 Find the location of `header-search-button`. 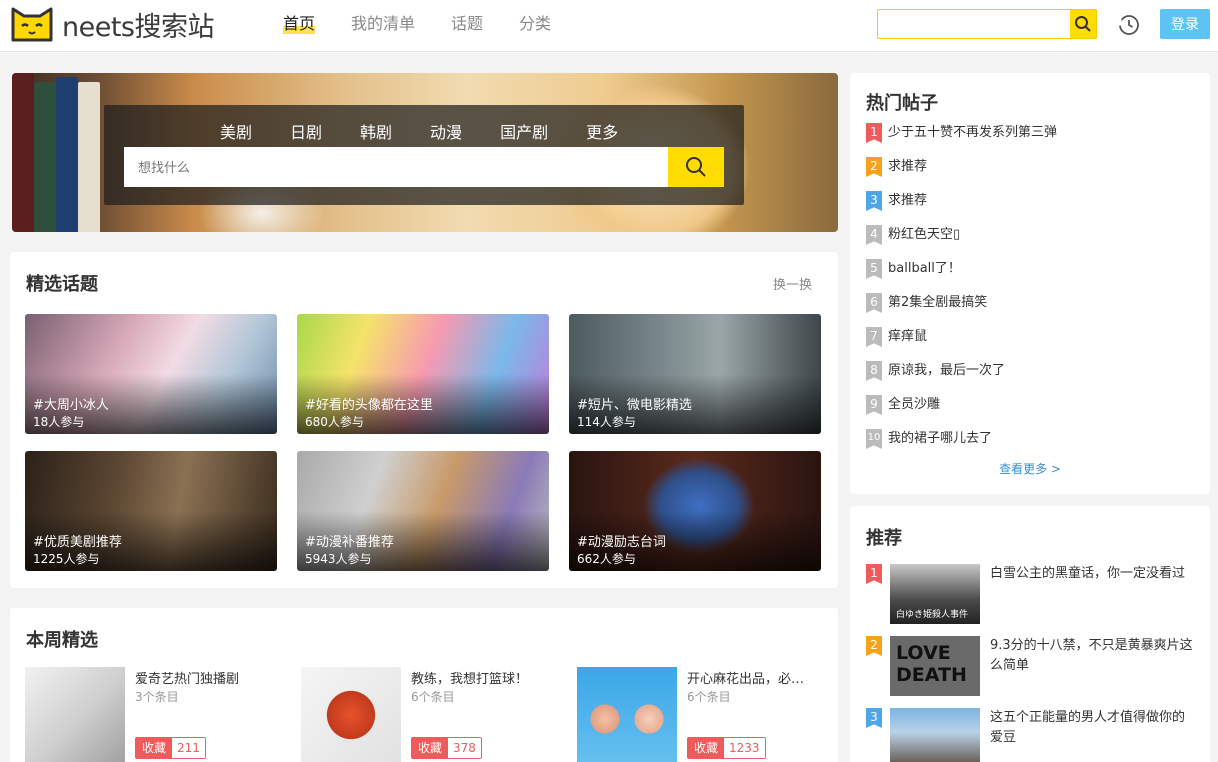

header-search-button is located at coordinates (1083, 24).